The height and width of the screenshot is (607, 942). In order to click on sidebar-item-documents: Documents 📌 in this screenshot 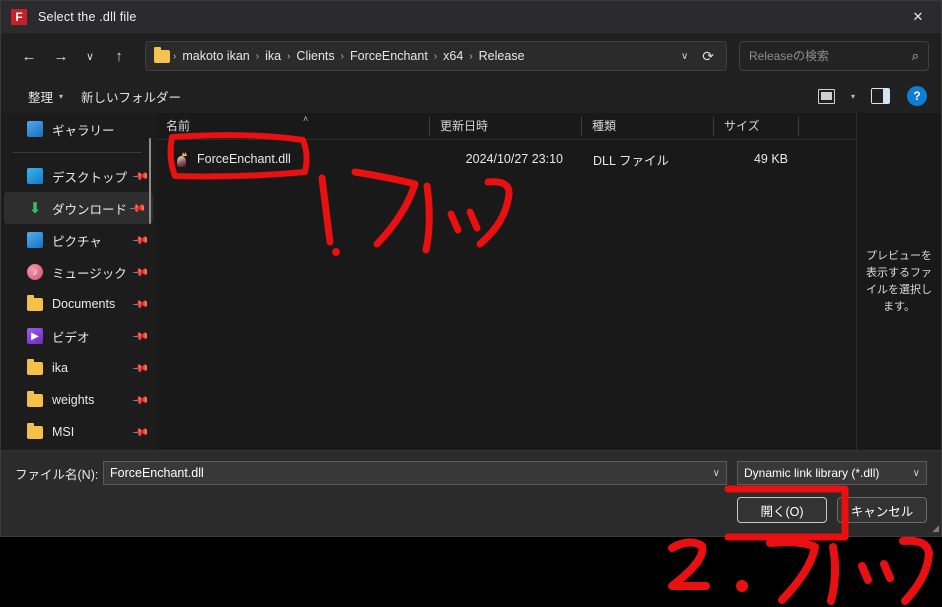, I will do `click(78, 304)`.